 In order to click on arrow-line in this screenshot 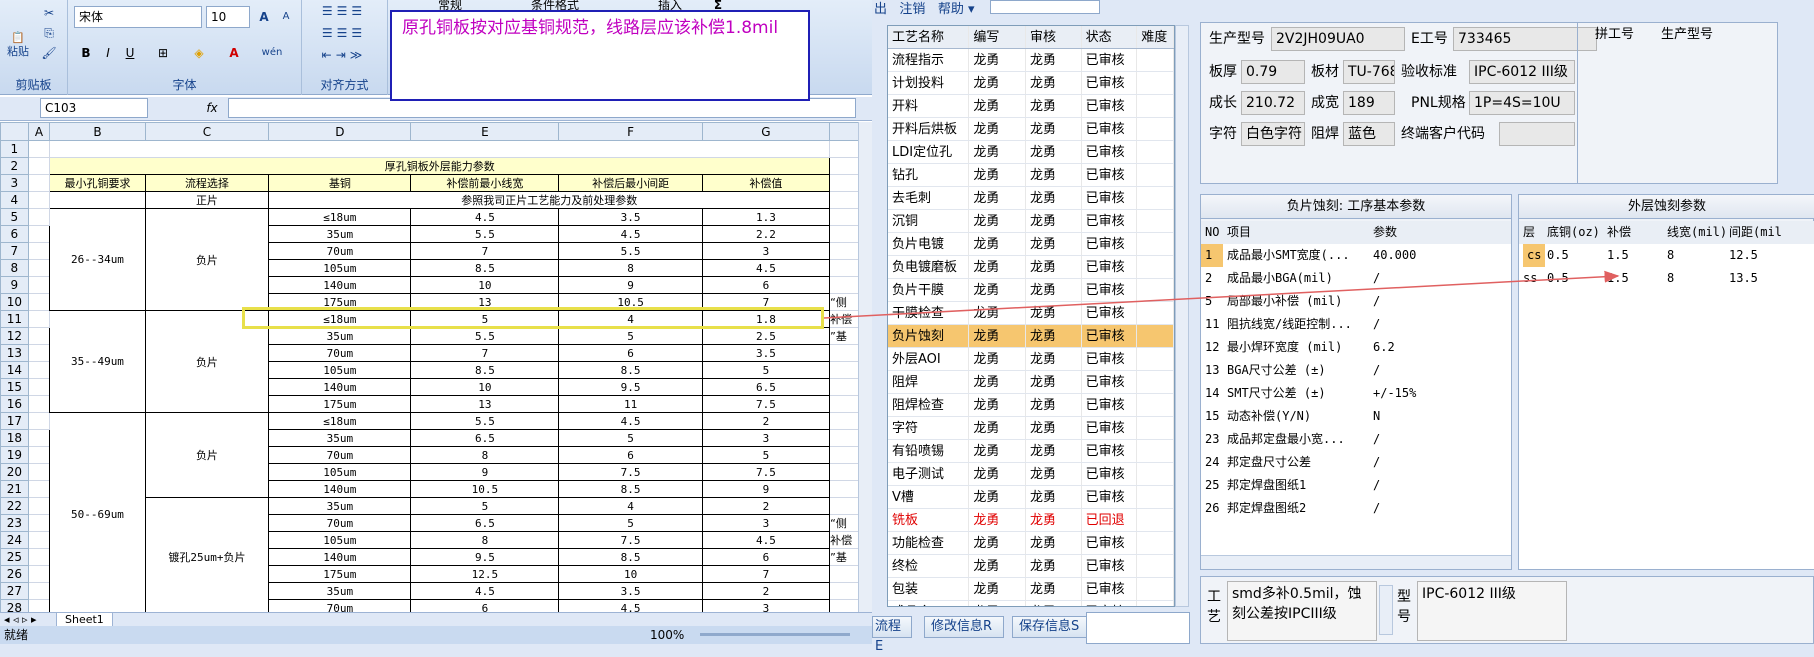, I will do `click(1221, 294)`.